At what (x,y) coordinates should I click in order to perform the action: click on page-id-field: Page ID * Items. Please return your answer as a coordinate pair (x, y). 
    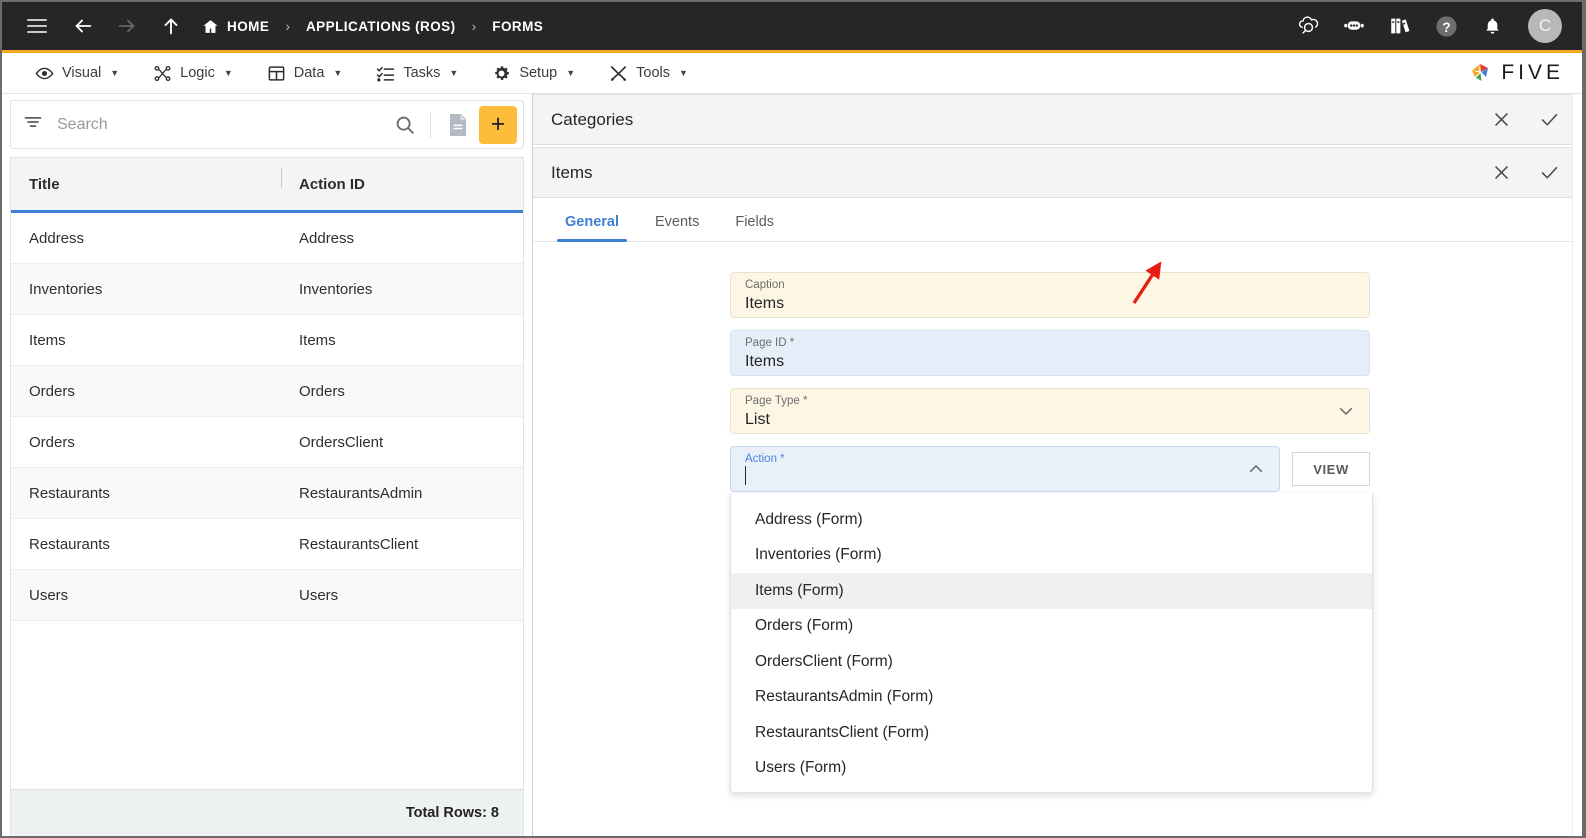
    Looking at the image, I should click on (1050, 353).